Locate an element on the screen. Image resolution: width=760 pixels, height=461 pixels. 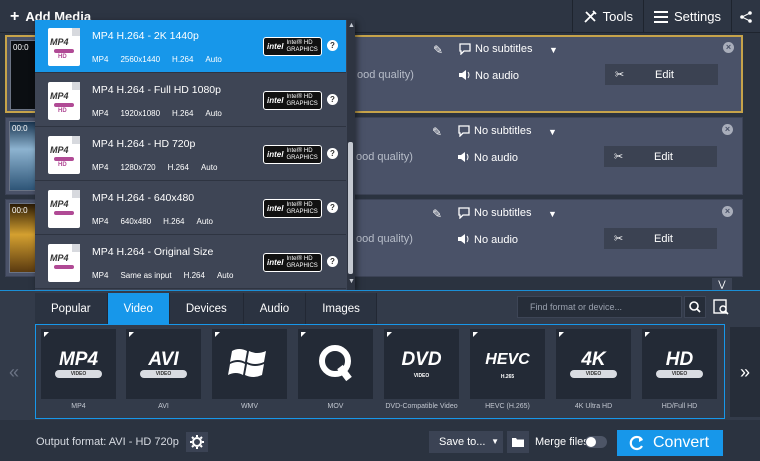
preset-title: MP4 H.264 - HD 720p is located at coordinates (144, 144).